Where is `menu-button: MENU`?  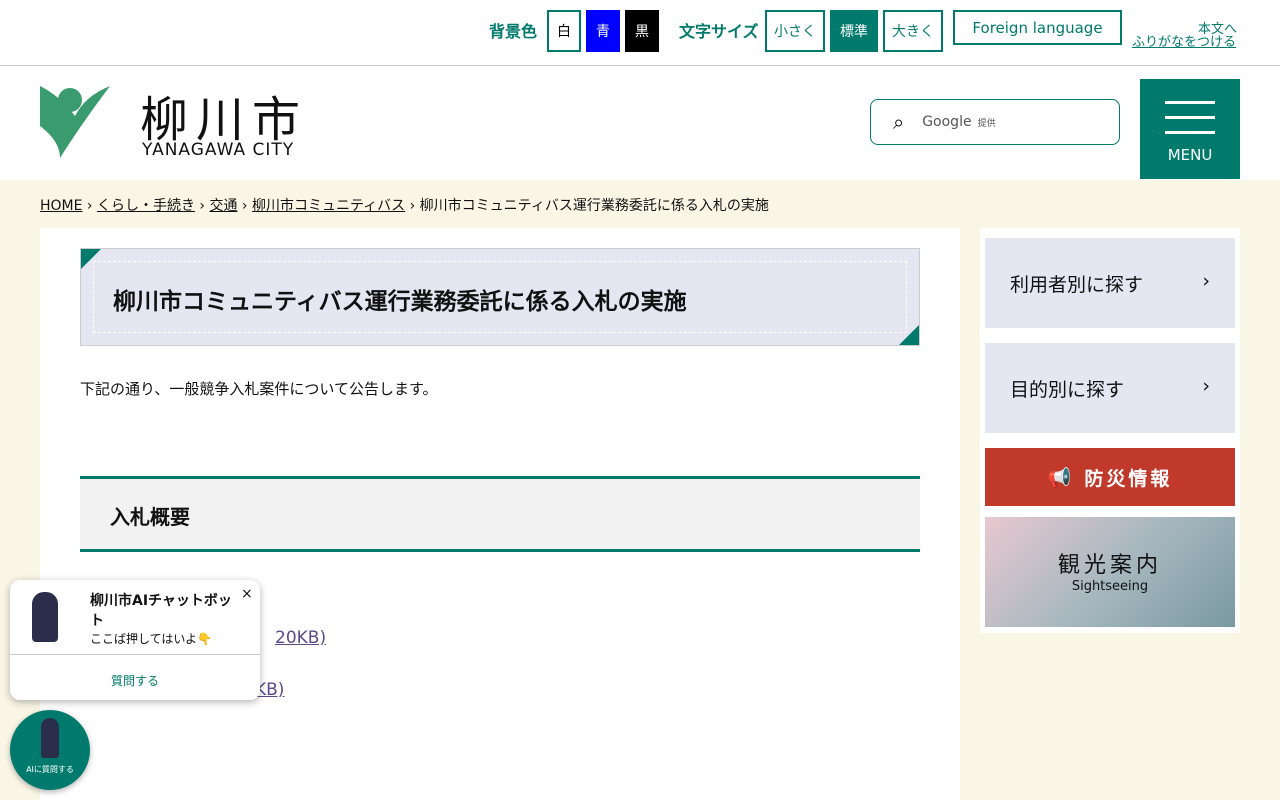
menu-button: MENU is located at coordinates (1190, 129).